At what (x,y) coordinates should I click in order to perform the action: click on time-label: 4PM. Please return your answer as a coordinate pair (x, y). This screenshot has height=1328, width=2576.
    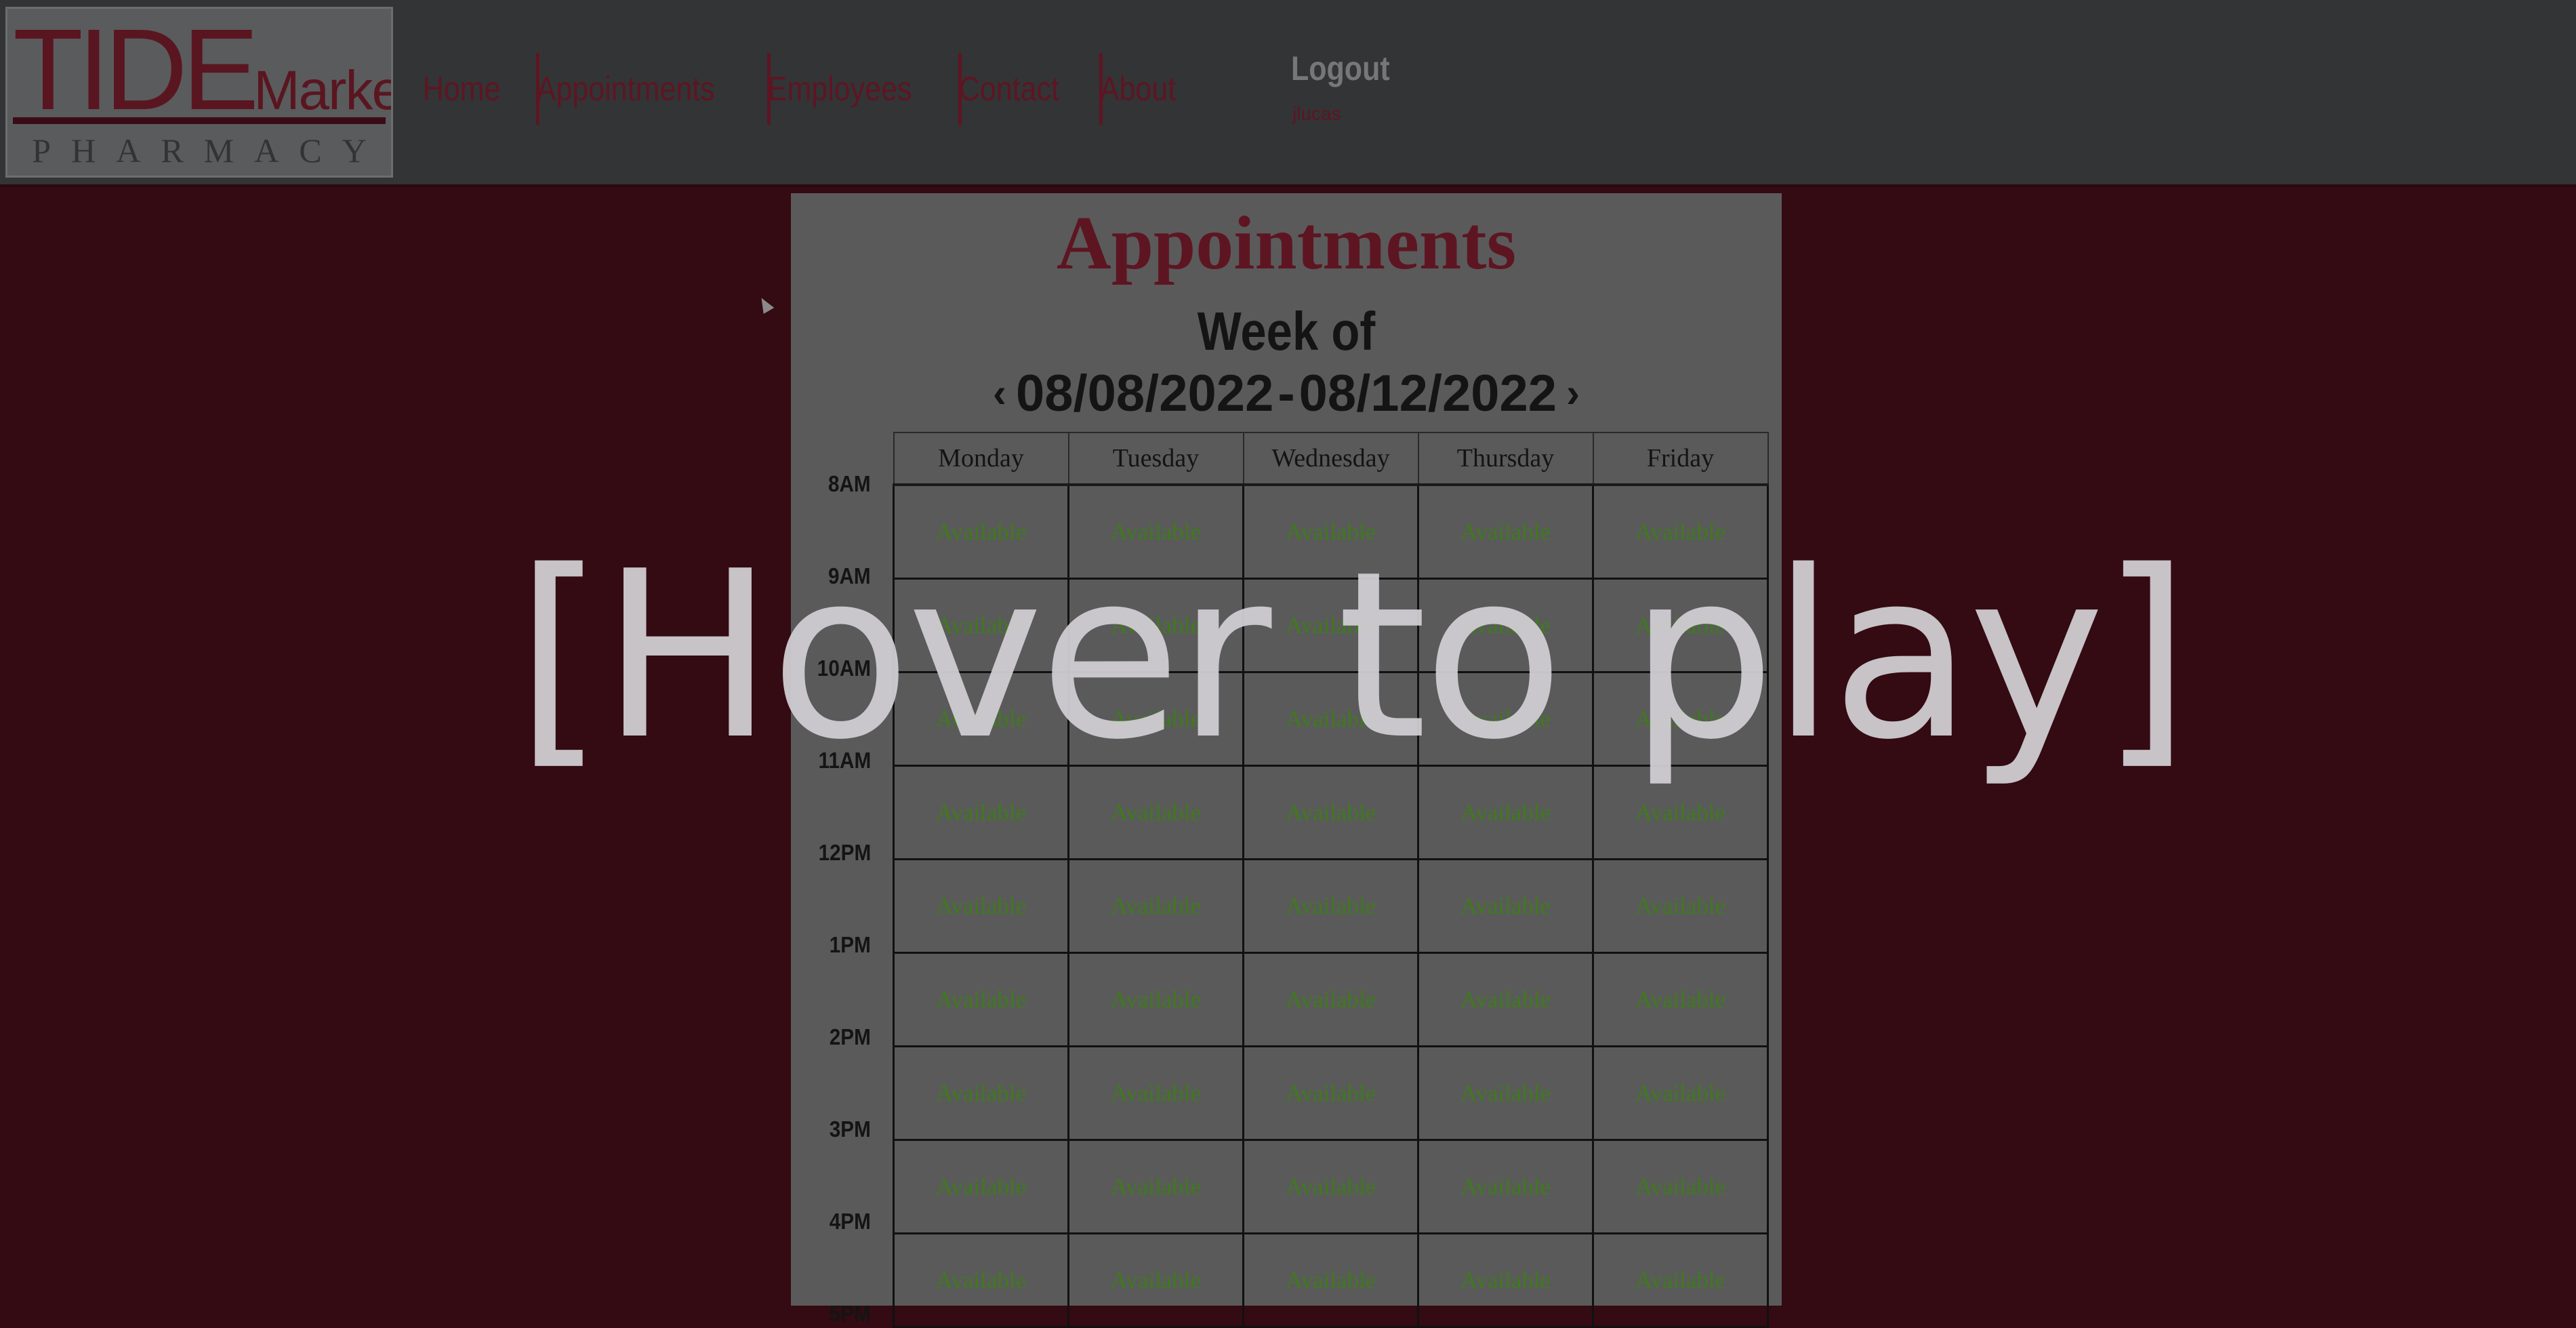
    Looking at the image, I should click on (850, 1221).